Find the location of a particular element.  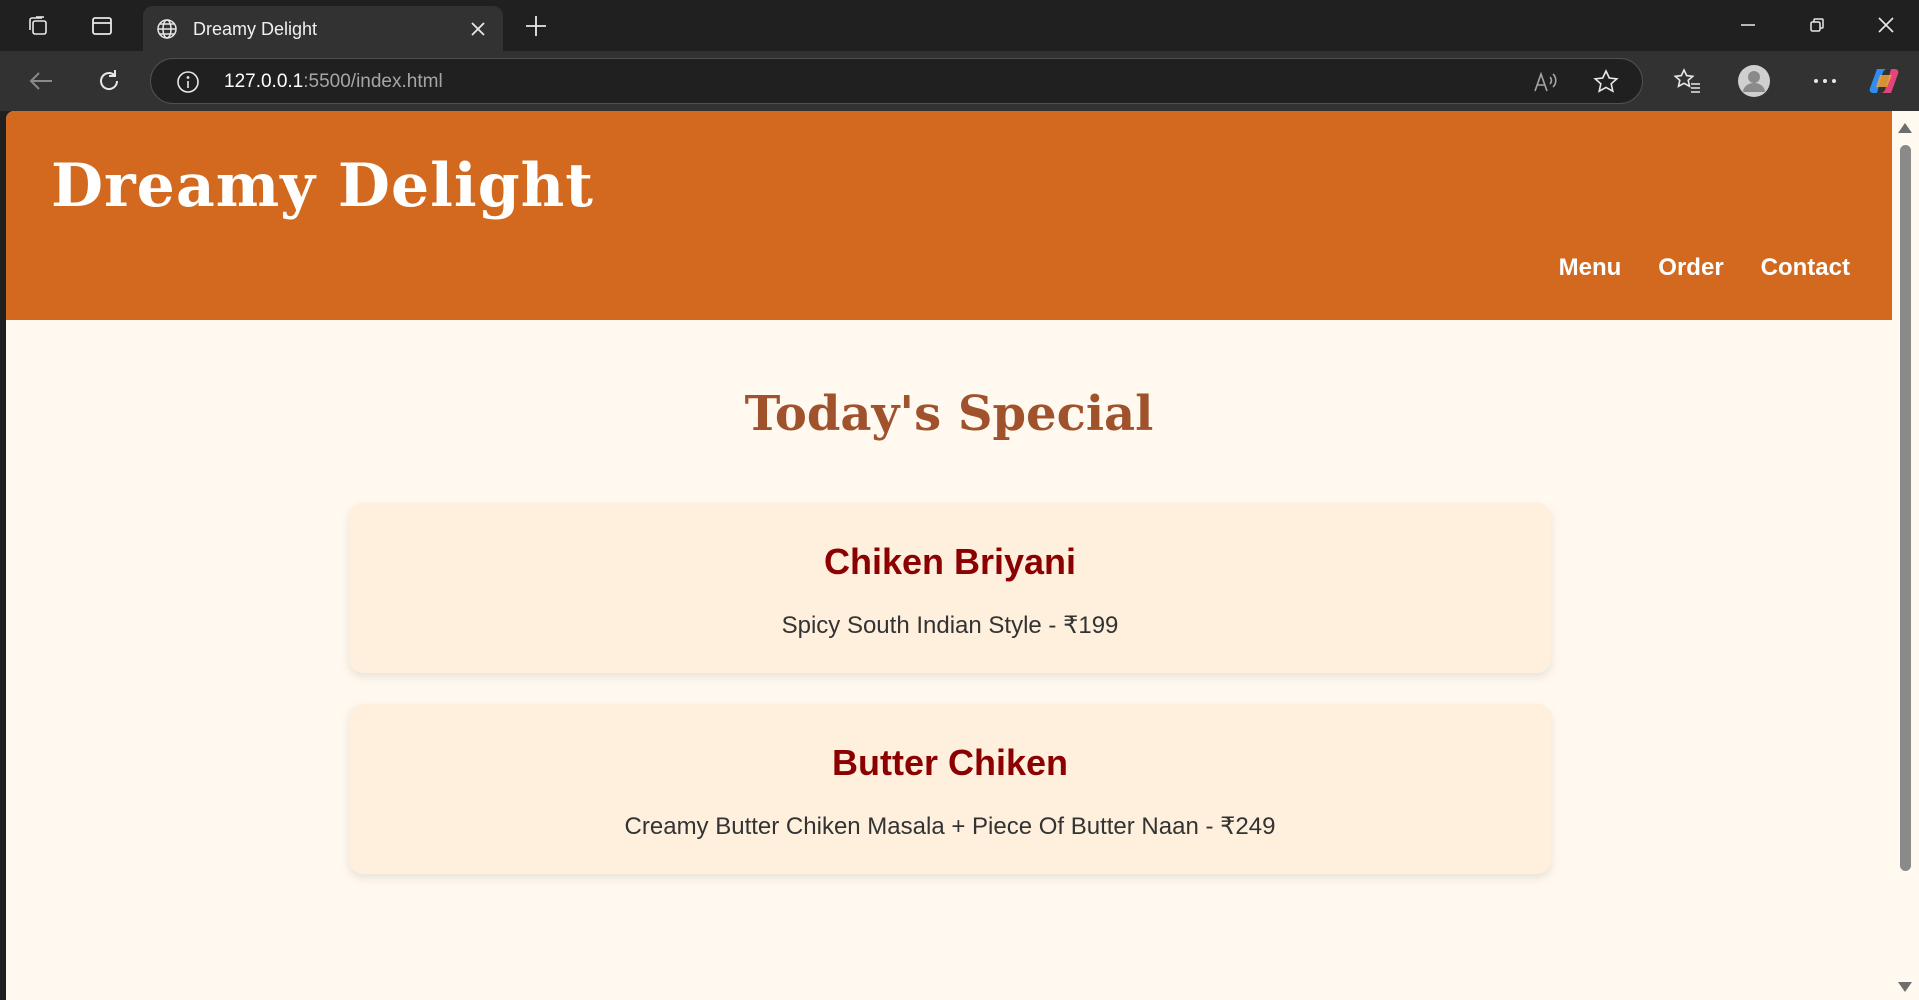

nav-menu-link: Menu is located at coordinates (1590, 268).